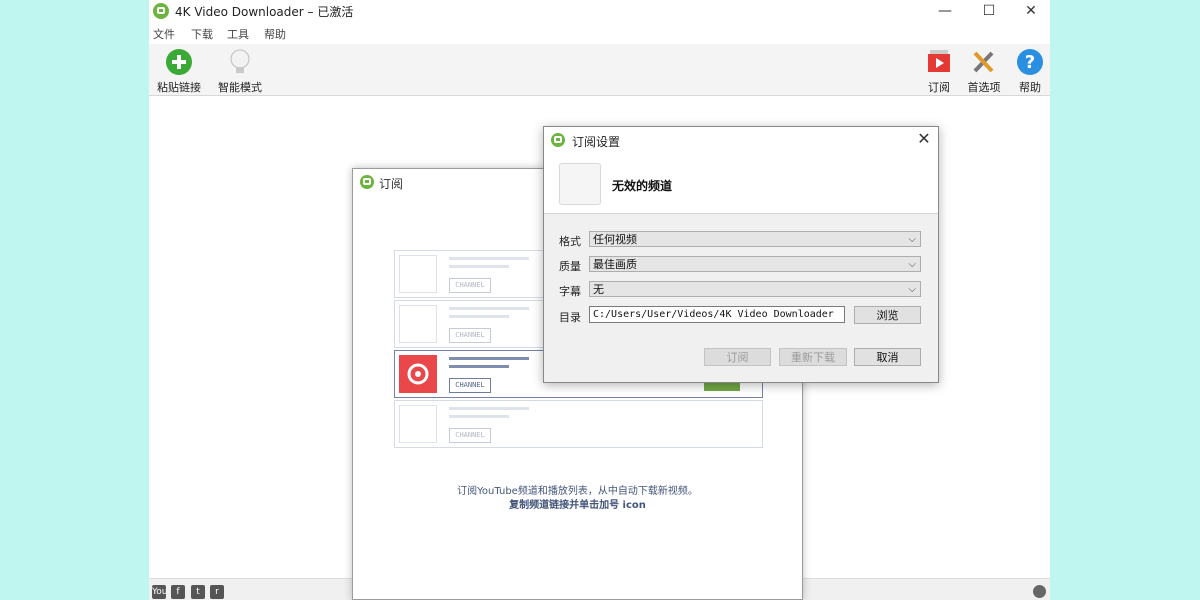 The height and width of the screenshot is (600, 1200). Describe the element at coordinates (599, 11) in the screenshot. I see `title-bar: 4K Video Downloader – 已激活 — ☐ ✕` at that location.